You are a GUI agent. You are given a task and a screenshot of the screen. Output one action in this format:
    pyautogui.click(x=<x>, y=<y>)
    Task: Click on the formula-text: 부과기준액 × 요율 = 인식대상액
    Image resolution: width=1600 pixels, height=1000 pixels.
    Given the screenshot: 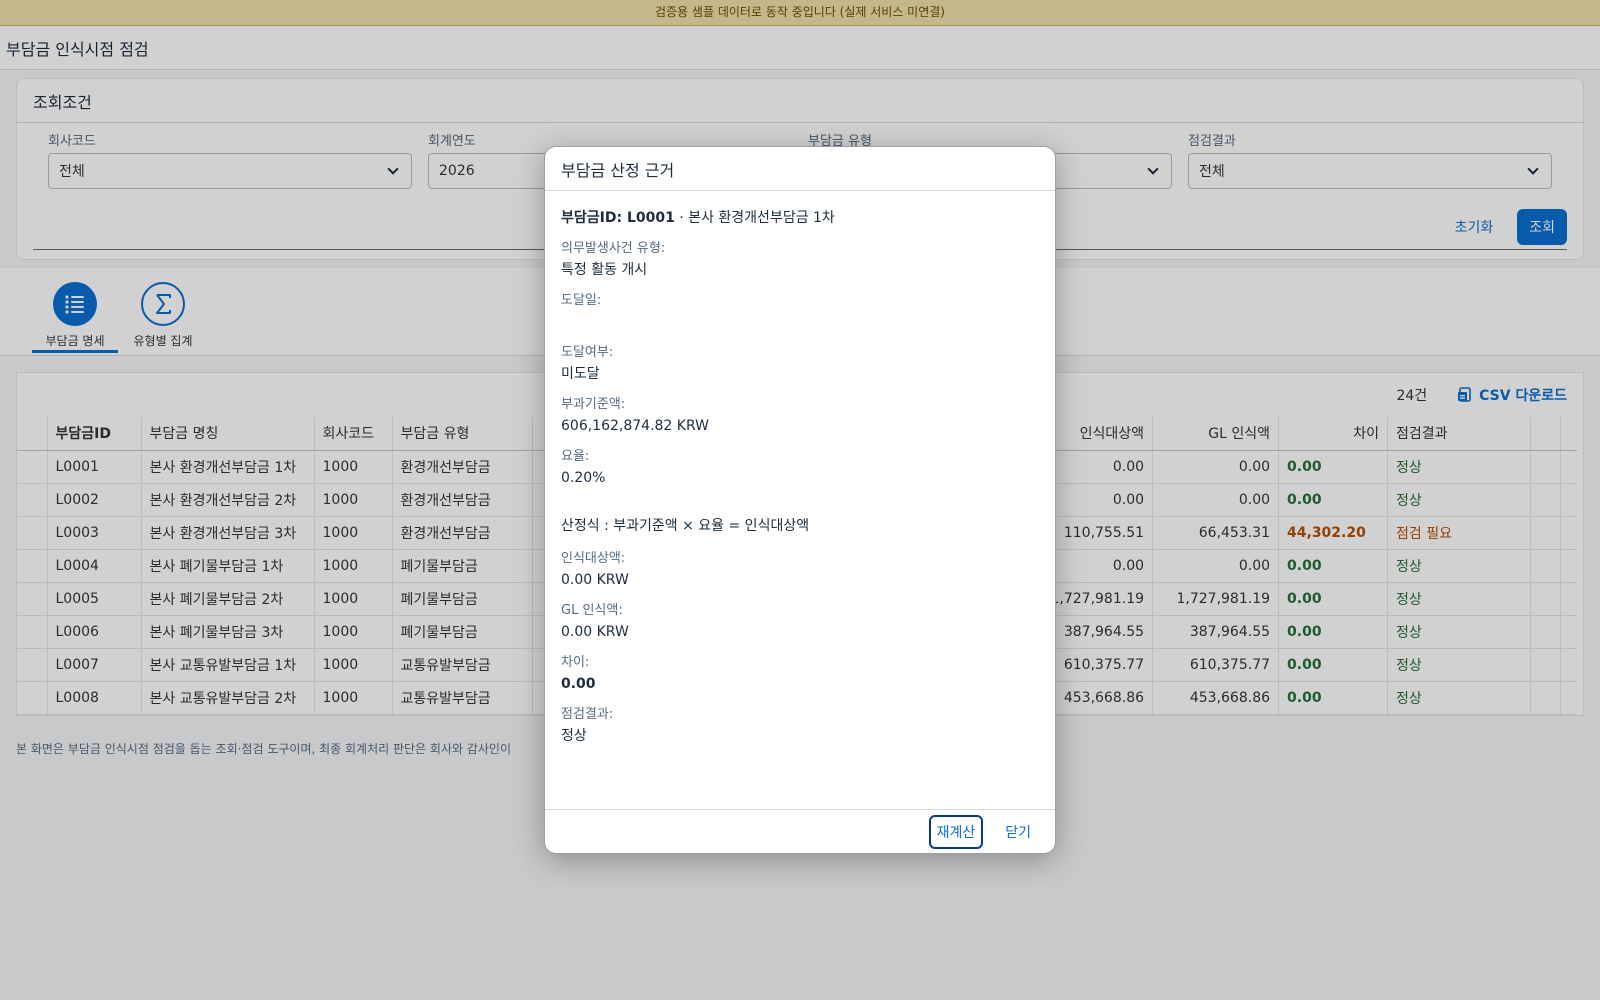 What is the action you would take?
    pyautogui.click(x=711, y=526)
    